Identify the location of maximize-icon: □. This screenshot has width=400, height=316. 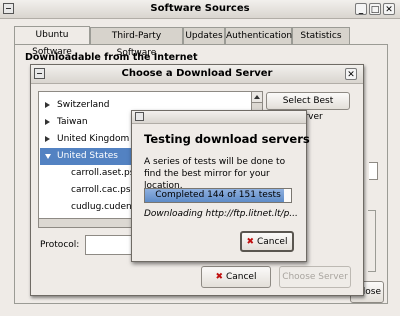
(375, 9).